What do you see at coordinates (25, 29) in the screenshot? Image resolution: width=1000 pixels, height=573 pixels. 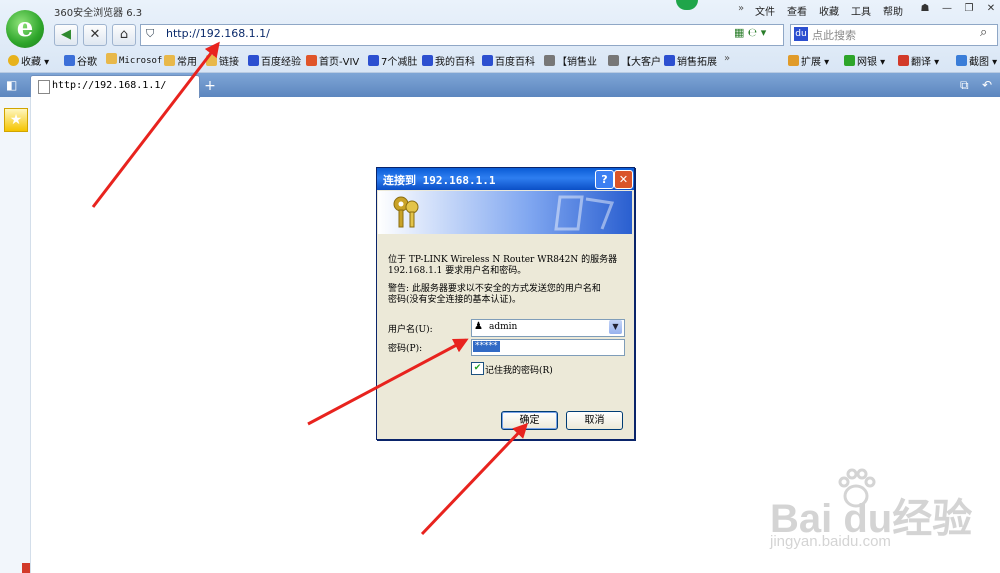 I see `browser-logo-icon: e` at bounding box center [25, 29].